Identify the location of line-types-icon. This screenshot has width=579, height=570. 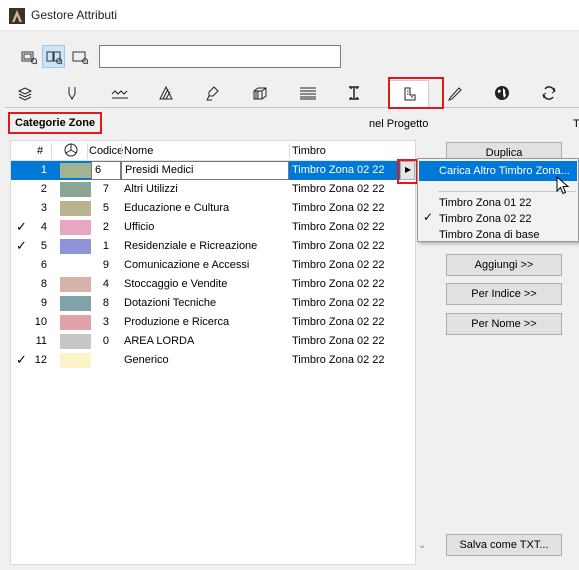
(119, 94).